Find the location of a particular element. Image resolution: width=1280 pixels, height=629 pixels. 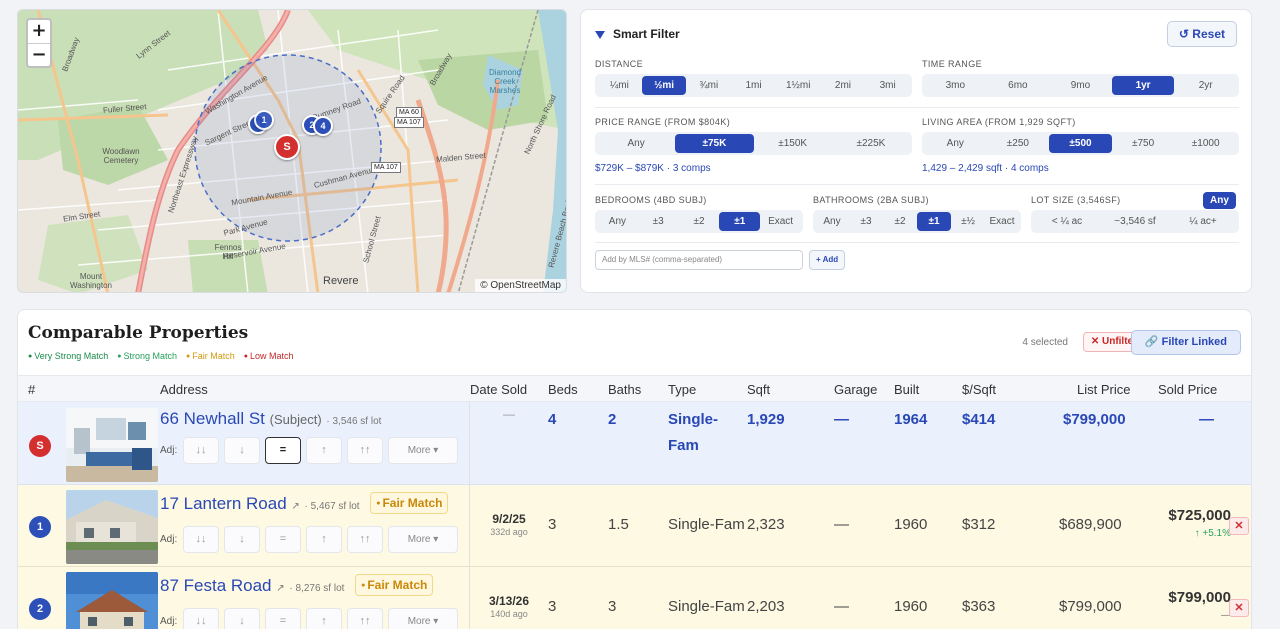

segment-option: 6mo is located at coordinates (1018, 85).